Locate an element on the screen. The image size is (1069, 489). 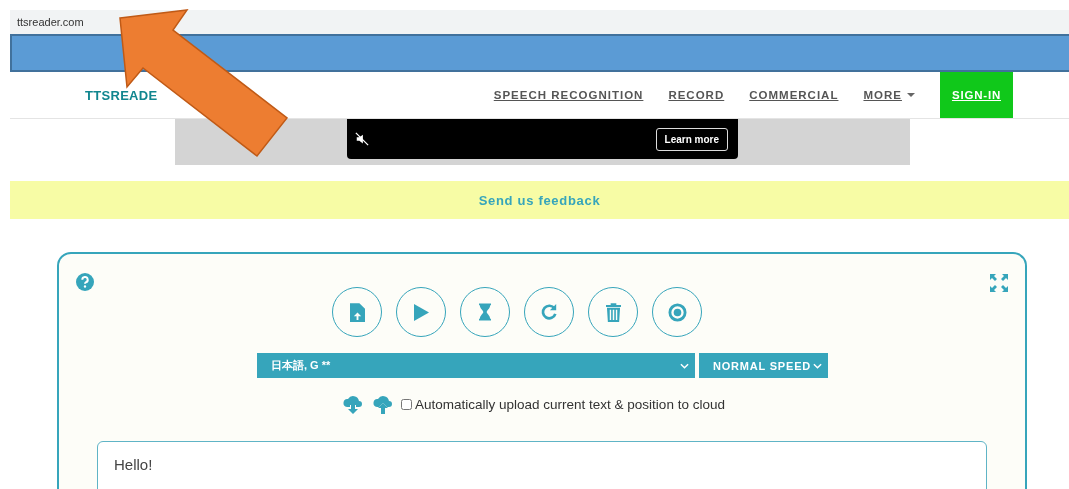
cloud-upload-icon is located at coordinates (383, 404).